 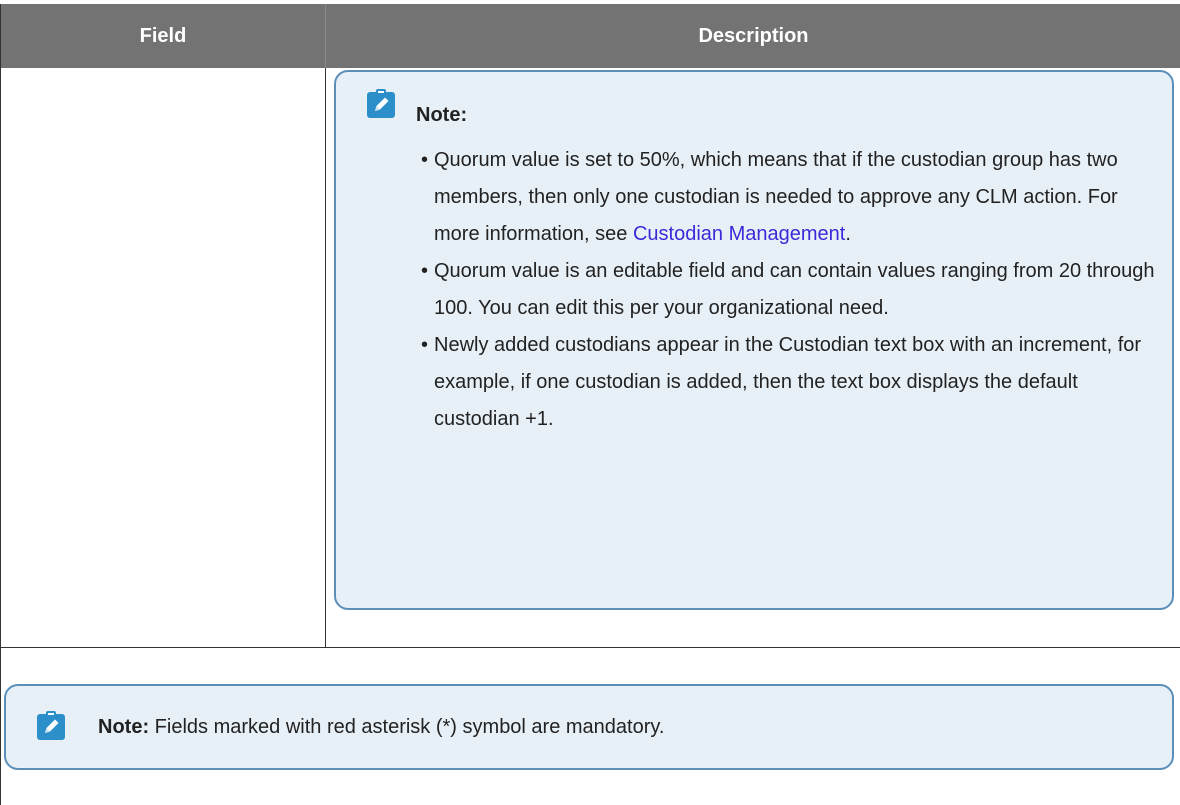 I want to click on note-label: Note:, so click(x=124, y=727).